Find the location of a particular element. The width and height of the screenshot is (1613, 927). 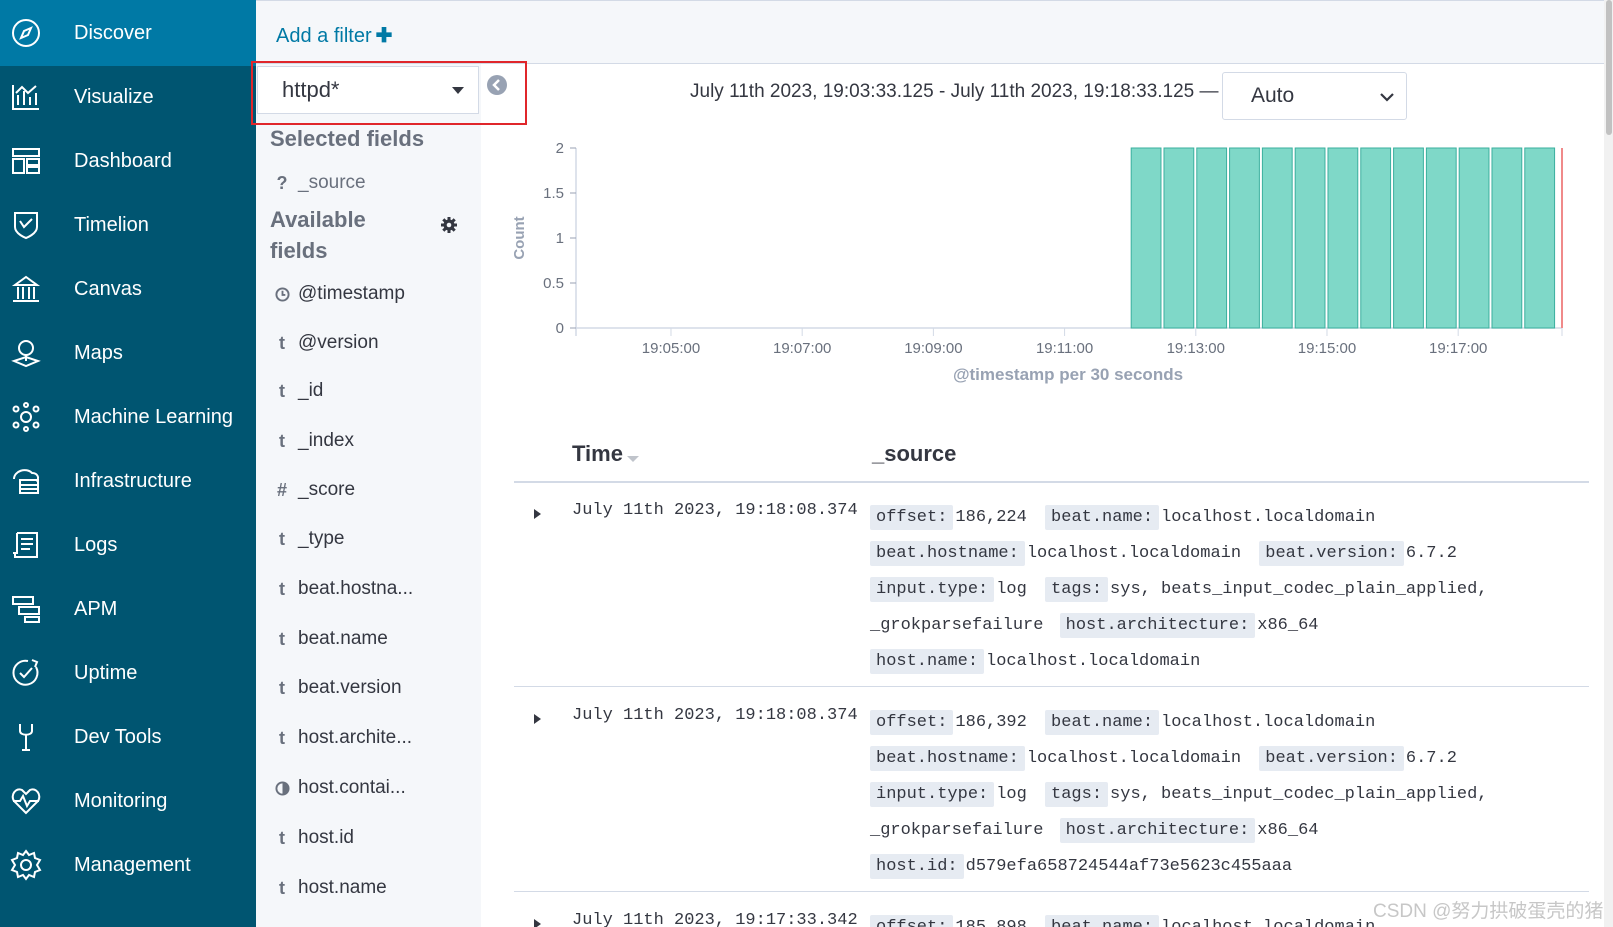

field-item-beat-version: t beat.version is located at coordinates (368, 689).